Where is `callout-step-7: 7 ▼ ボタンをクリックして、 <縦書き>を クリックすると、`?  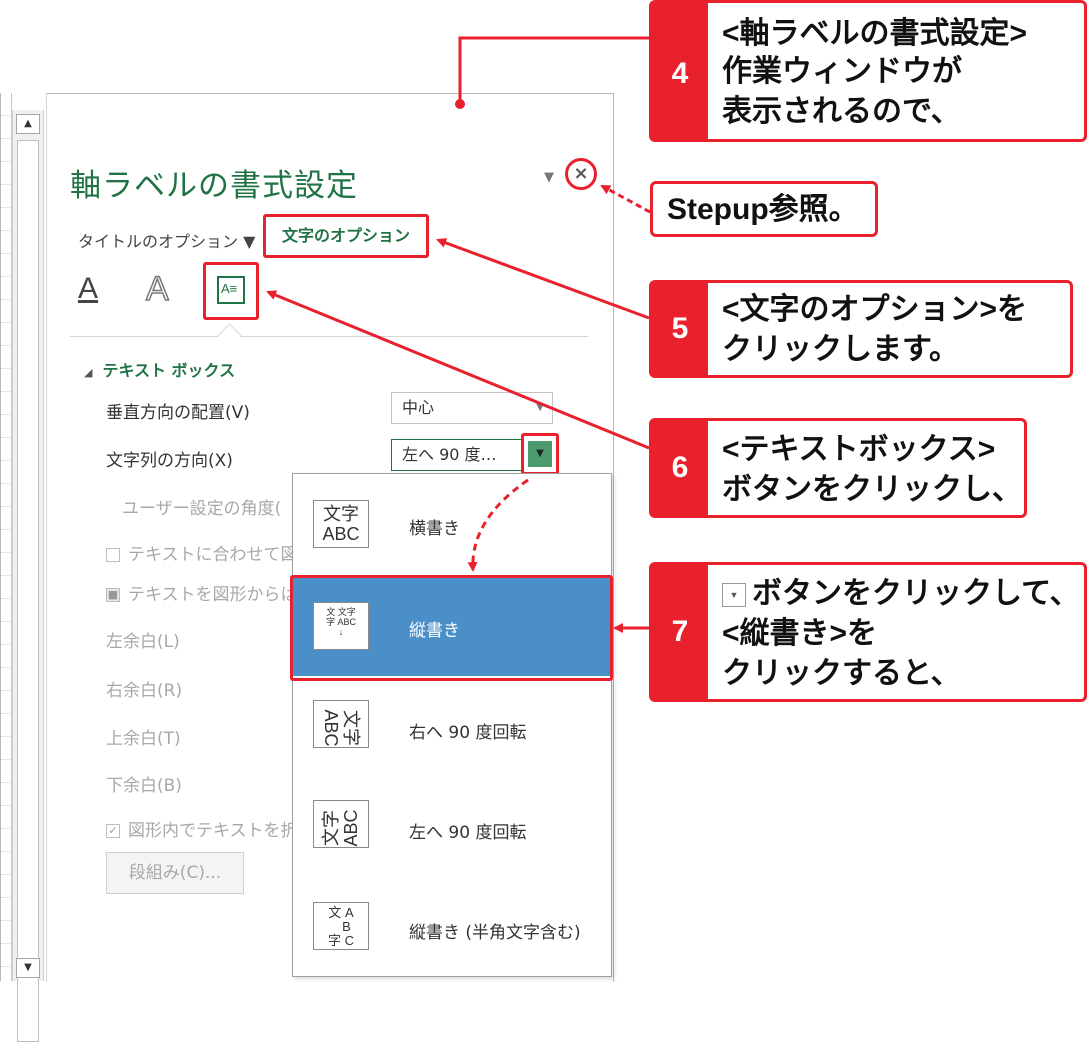
callout-step-7: 7 ▼ ボタンをクリックして、 <縦書き>を クリックすると、 is located at coordinates (868, 632).